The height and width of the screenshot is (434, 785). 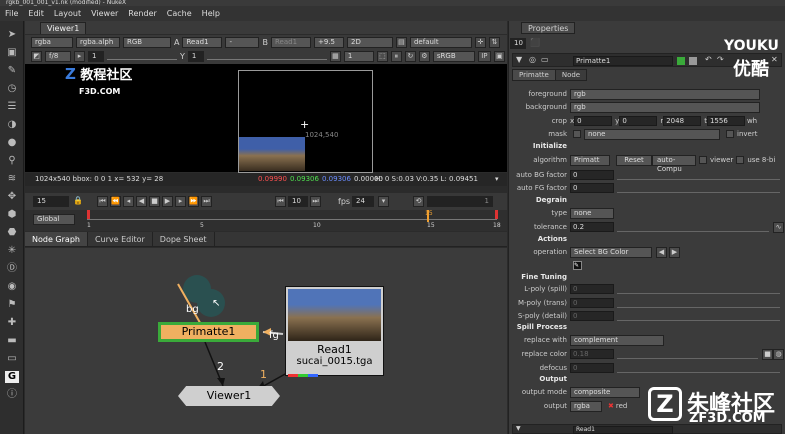 What do you see at coordinates (120, 239) in the screenshot?
I see `tab-curve-editor: Curve Editor` at bounding box center [120, 239].